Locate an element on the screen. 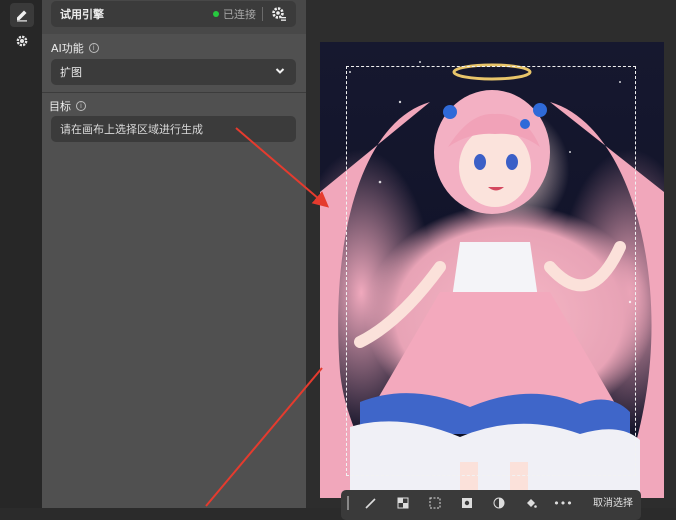 The height and width of the screenshot is (520, 676). status-dot is located at coordinates (216, 14).